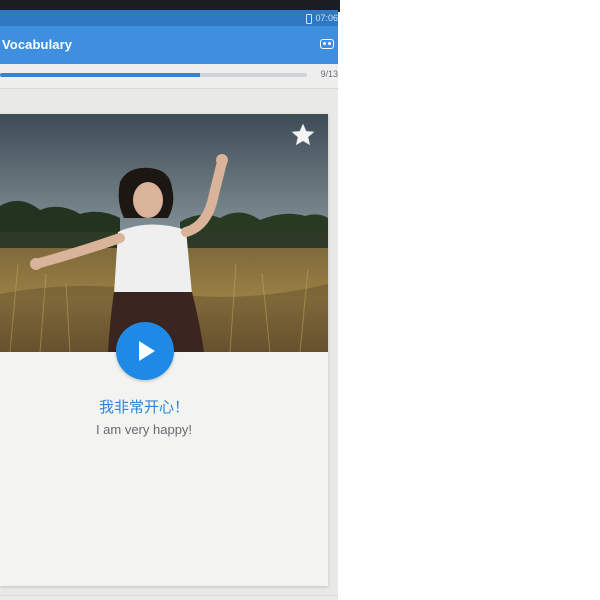 The image size is (600, 600). Describe the element at coordinates (303, 135) in the screenshot. I see `star-icon` at that location.